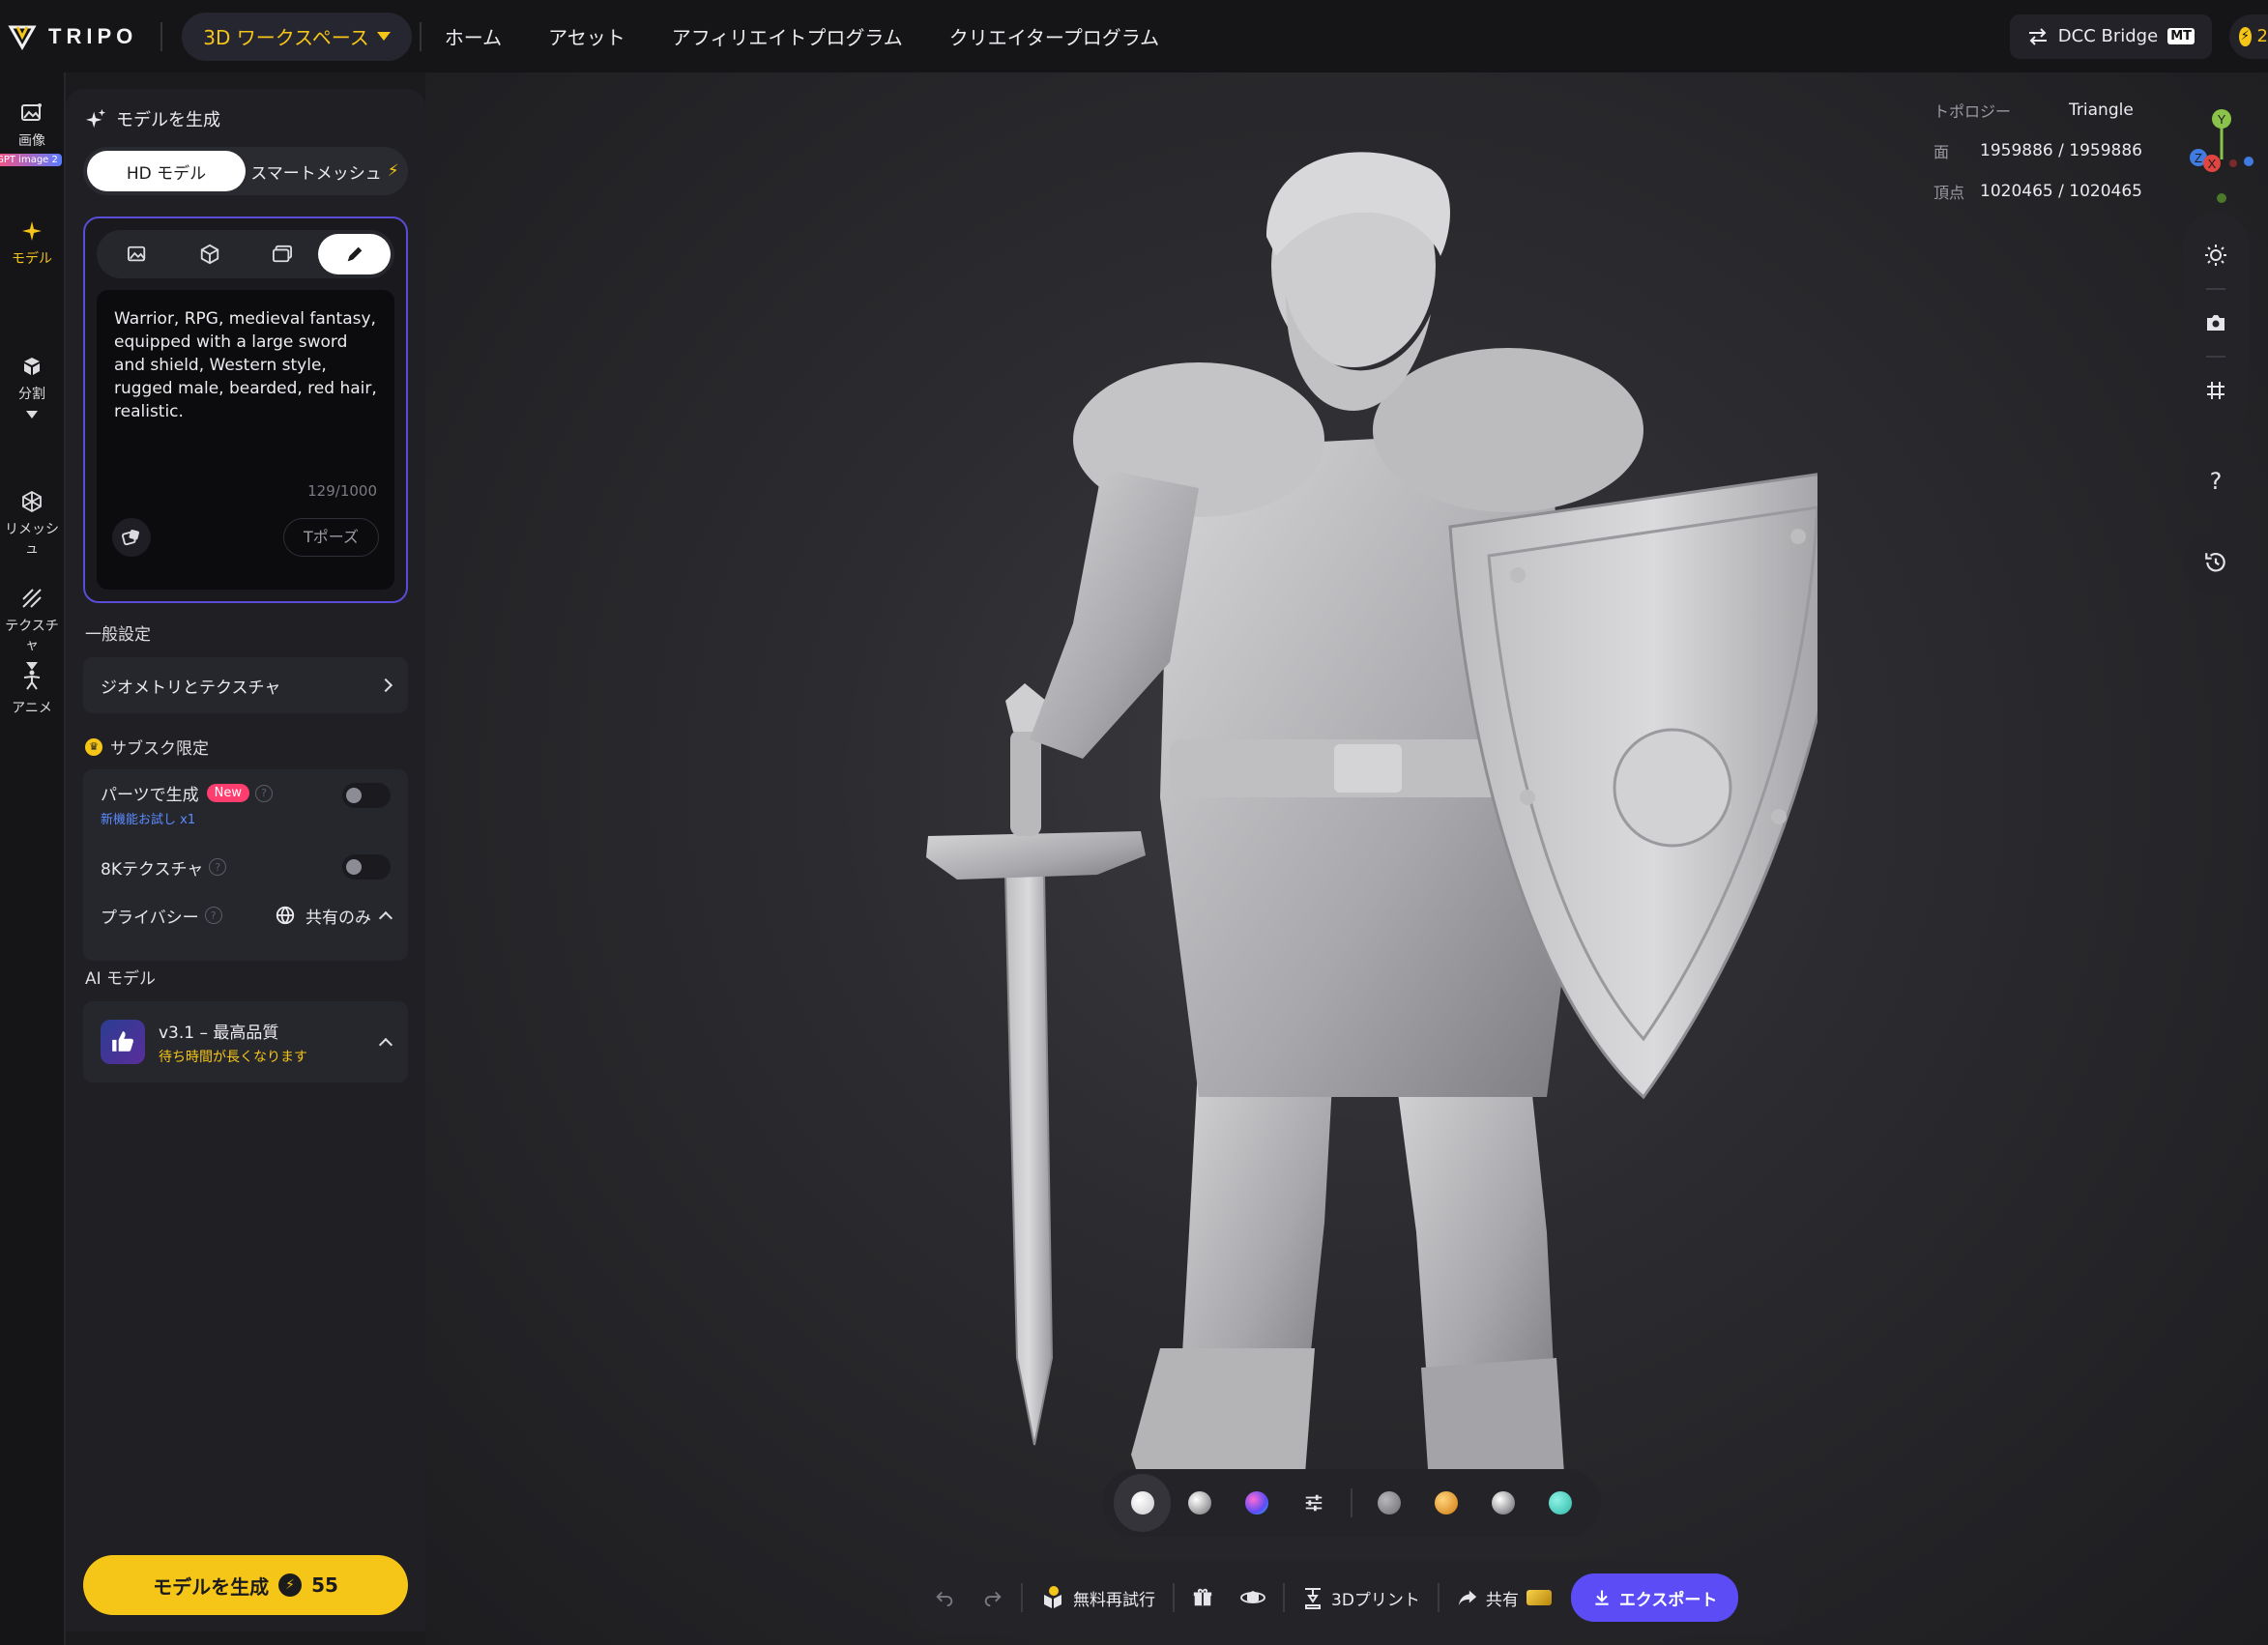 The height and width of the screenshot is (1645, 2268). I want to click on ai-model-label: AI モデル, so click(121, 979).